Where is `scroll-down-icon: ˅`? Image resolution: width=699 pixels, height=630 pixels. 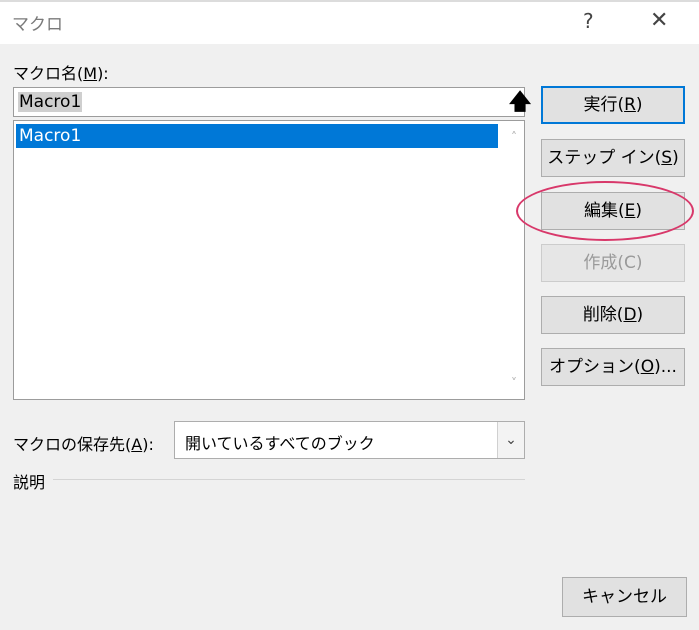 scroll-down-icon: ˅ is located at coordinates (514, 383).